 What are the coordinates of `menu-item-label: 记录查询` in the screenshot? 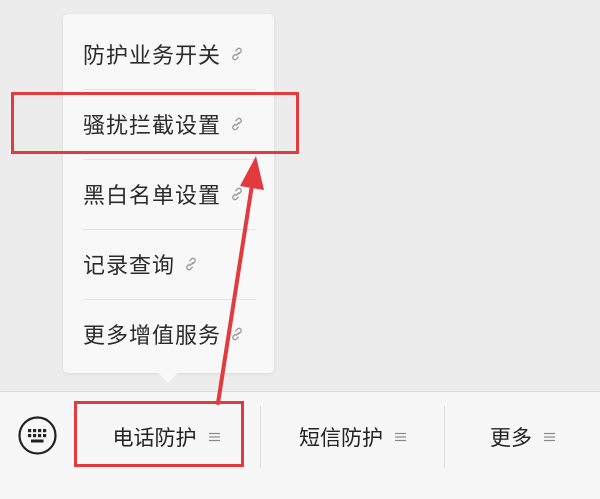 It's located at (129, 266).